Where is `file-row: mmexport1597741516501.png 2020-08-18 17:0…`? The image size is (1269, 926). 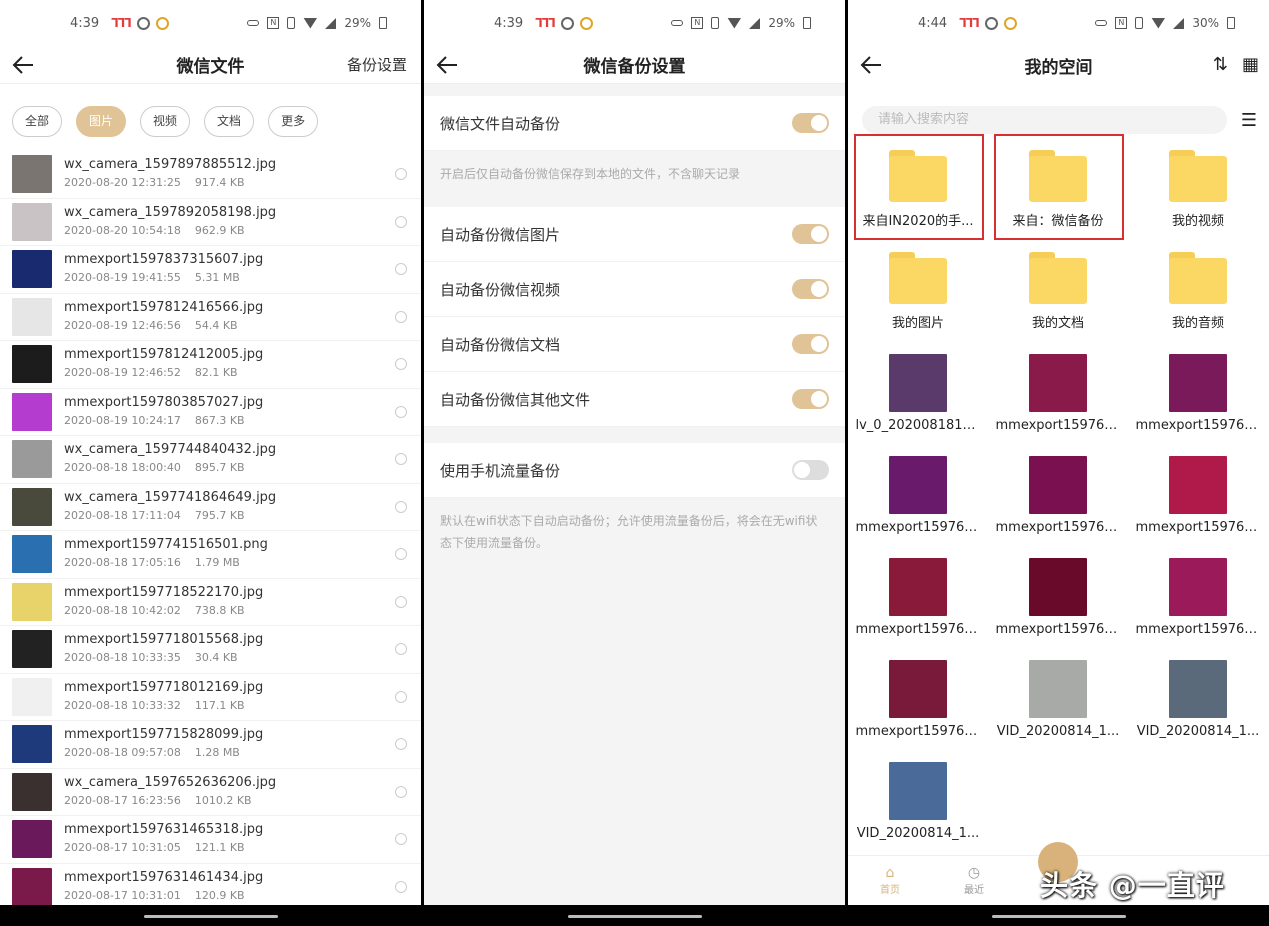 file-row: mmexport1597741516501.png 2020-08-18 17:0… is located at coordinates (210, 555).